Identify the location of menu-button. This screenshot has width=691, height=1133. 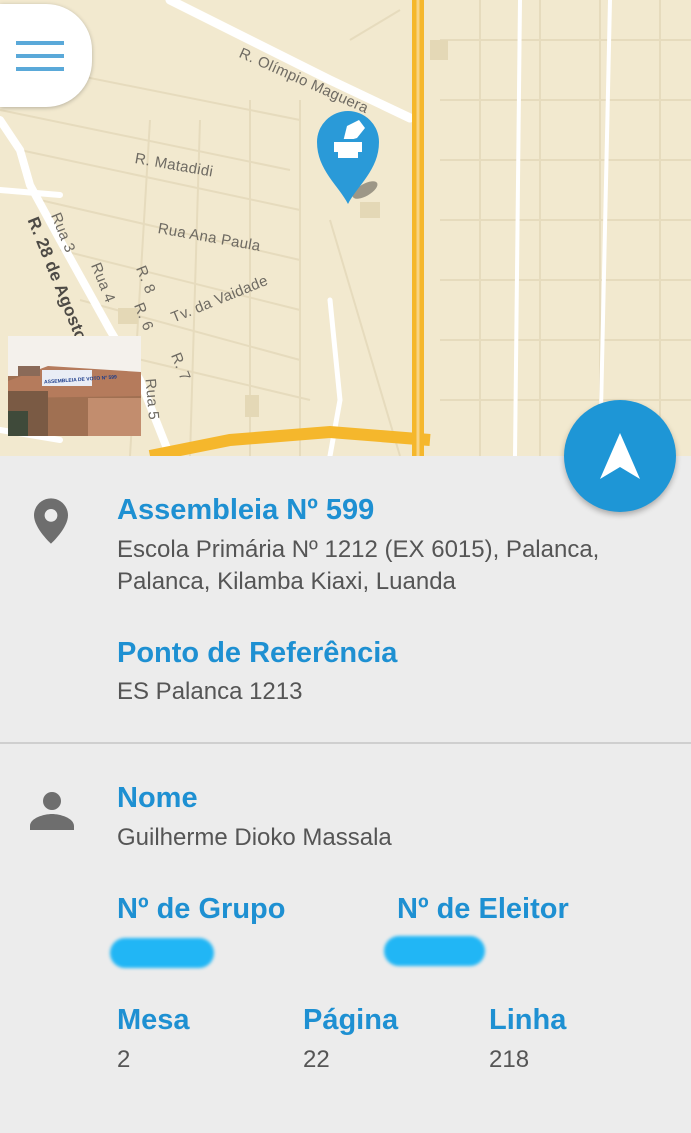
(46, 55).